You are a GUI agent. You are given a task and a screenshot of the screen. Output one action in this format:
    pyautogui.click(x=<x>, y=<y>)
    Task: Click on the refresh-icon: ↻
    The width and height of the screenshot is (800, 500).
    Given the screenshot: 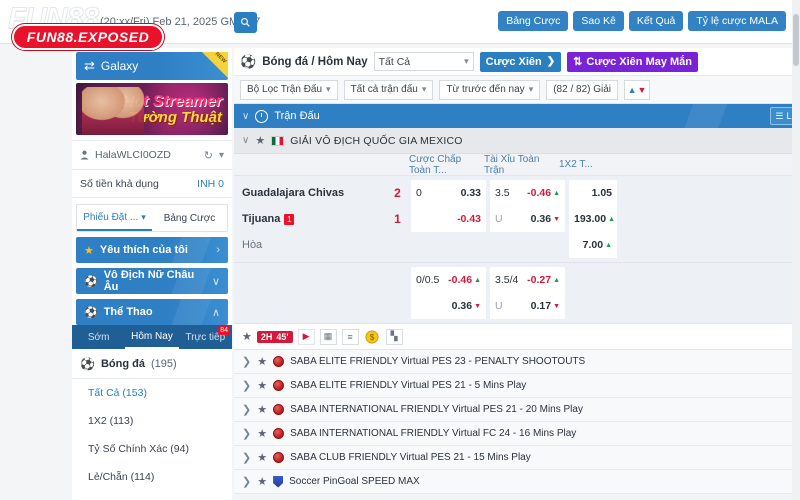 What is the action you would take?
    pyautogui.click(x=208, y=155)
    